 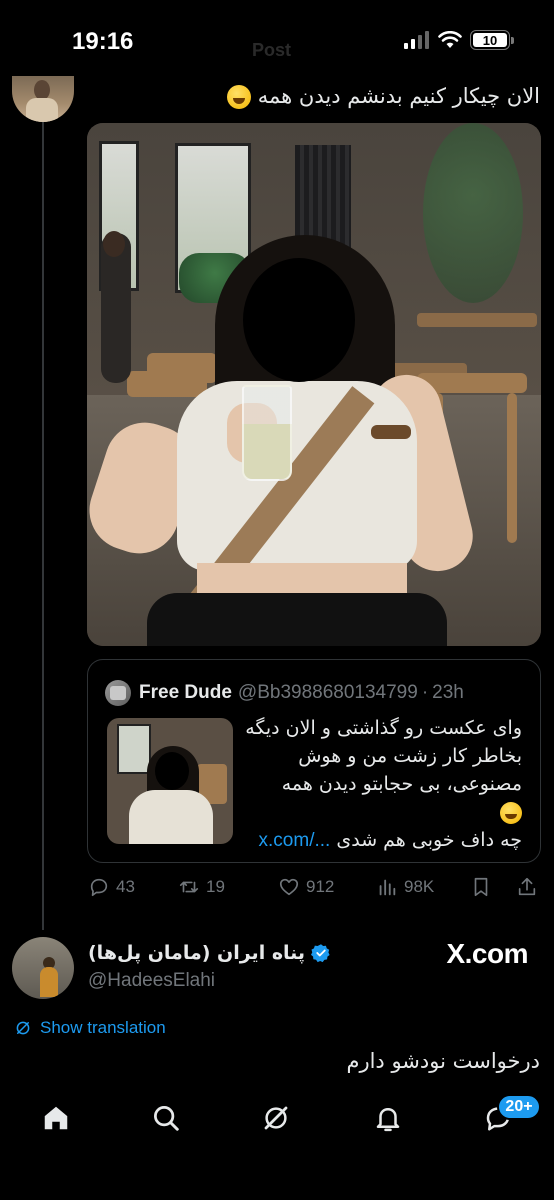 I want to click on bookmark-icon, so click(x=481, y=887).